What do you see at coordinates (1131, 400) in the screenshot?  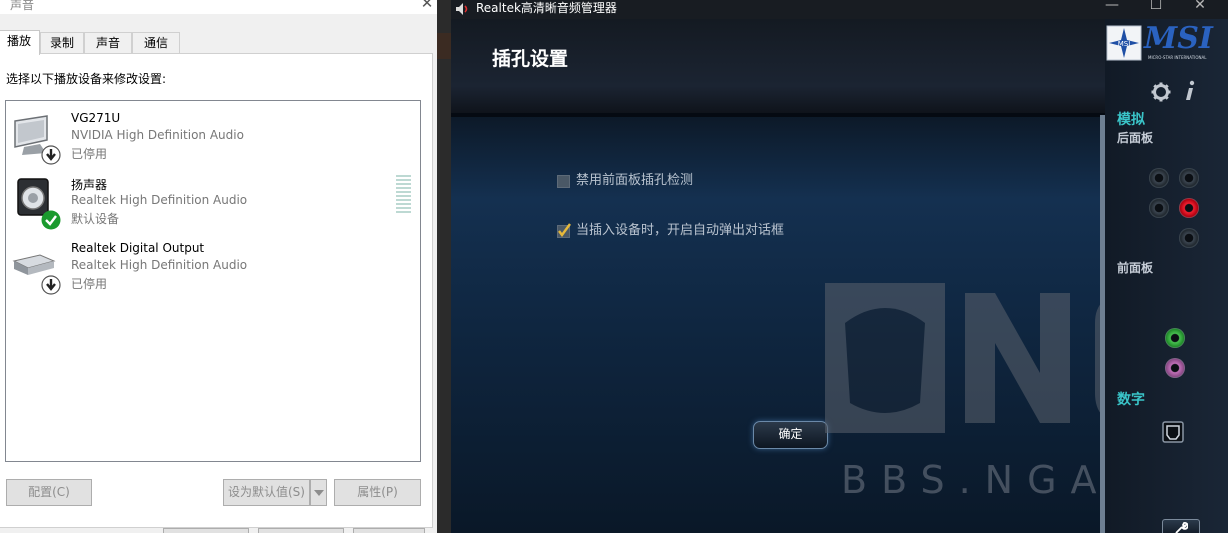 I see `digital-section-title: 数字` at bounding box center [1131, 400].